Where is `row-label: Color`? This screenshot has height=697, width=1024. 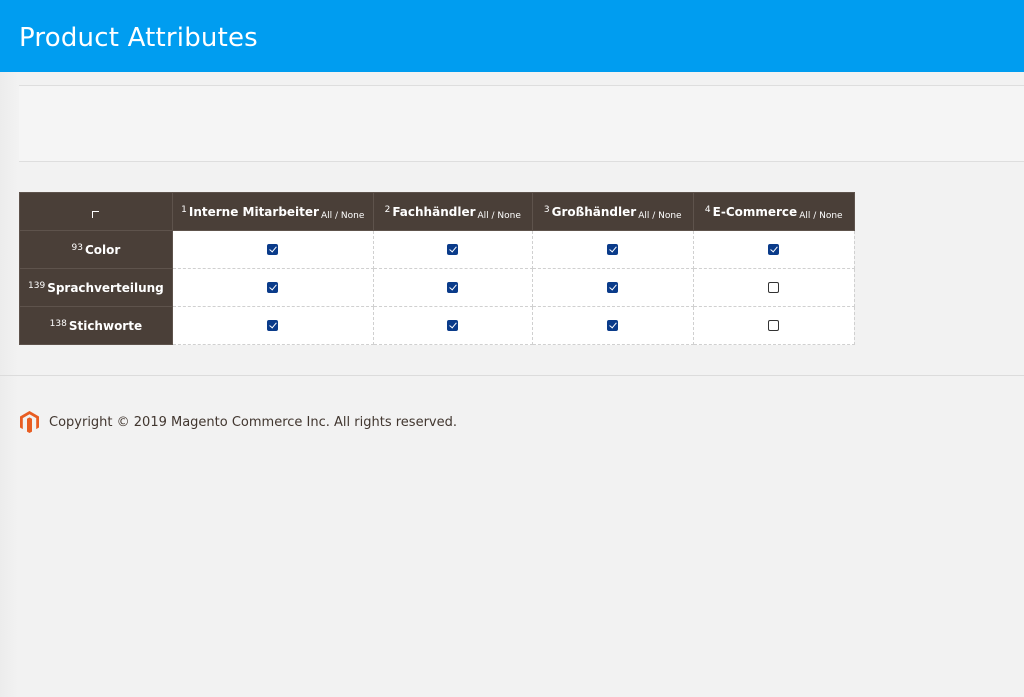
row-label: Color is located at coordinates (102, 249).